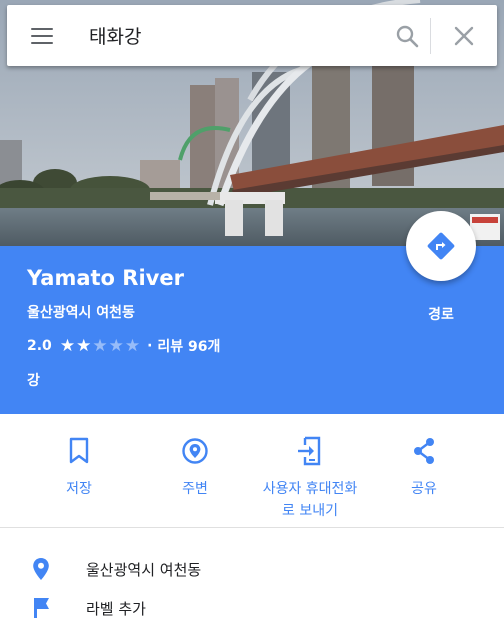 This screenshot has height=638, width=504. Describe the element at coordinates (230, 35) in the screenshot. I see `search-query: 태화강` at that location.